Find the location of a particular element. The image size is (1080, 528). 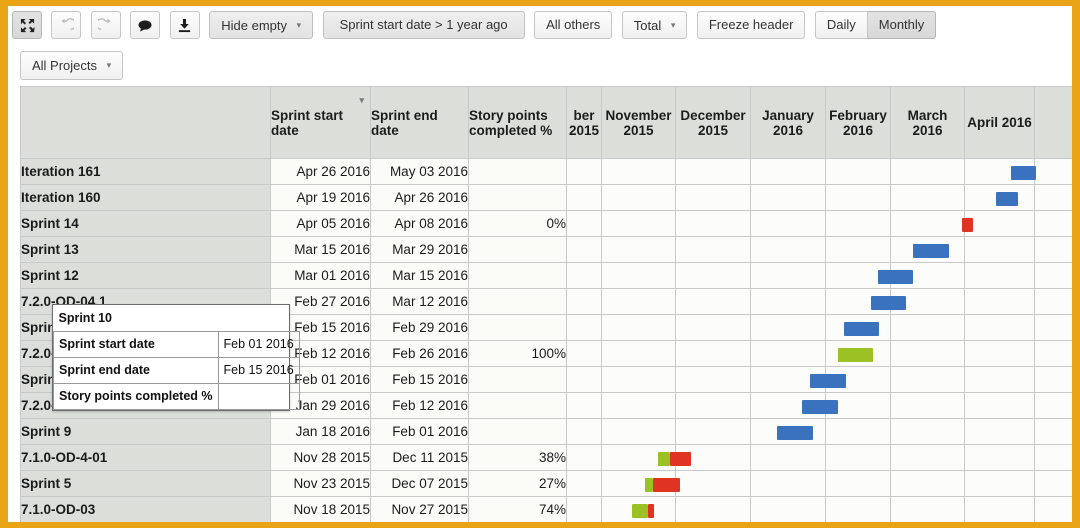

header-sprint-end-date: Sprint end date is located at coordinates (419, 122).